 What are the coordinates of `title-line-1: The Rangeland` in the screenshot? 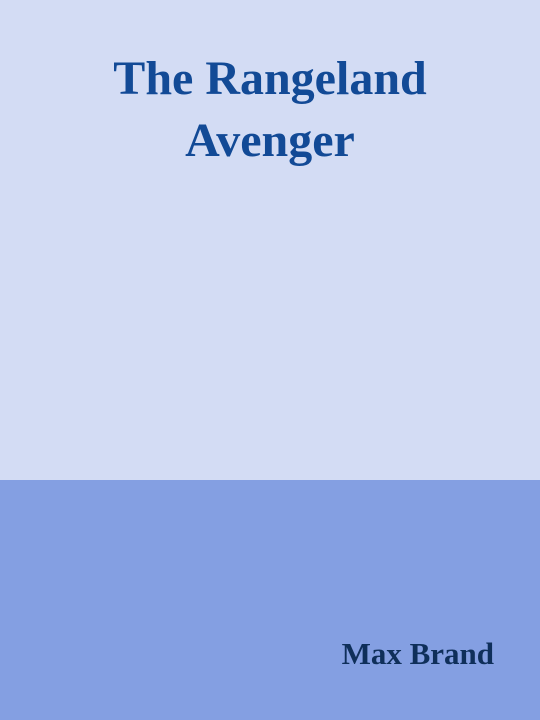 It's located at (270, 78).